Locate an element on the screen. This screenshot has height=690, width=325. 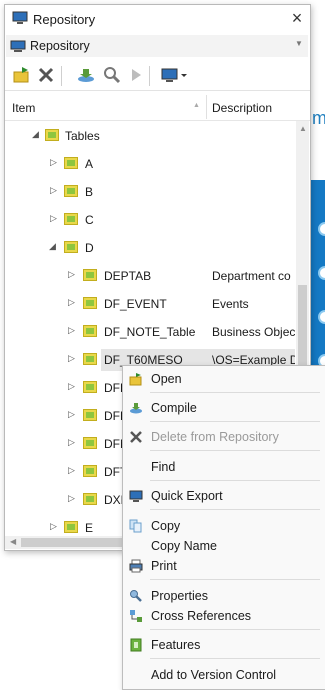
scroll-left-icon: ◀ is located at coordinates (13, 541).